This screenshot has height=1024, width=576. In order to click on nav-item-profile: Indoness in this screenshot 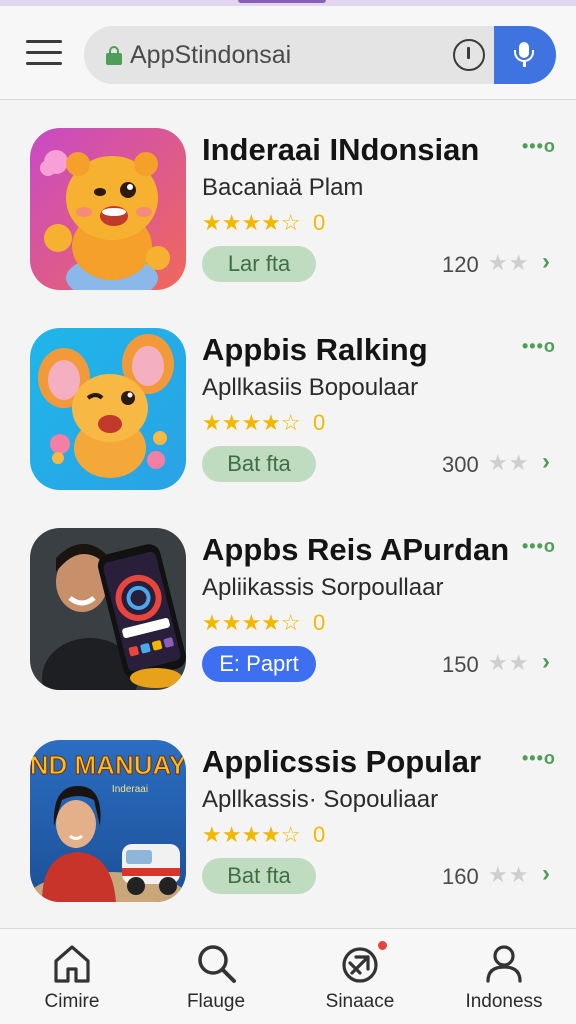, I will do `click(504, 976)`.